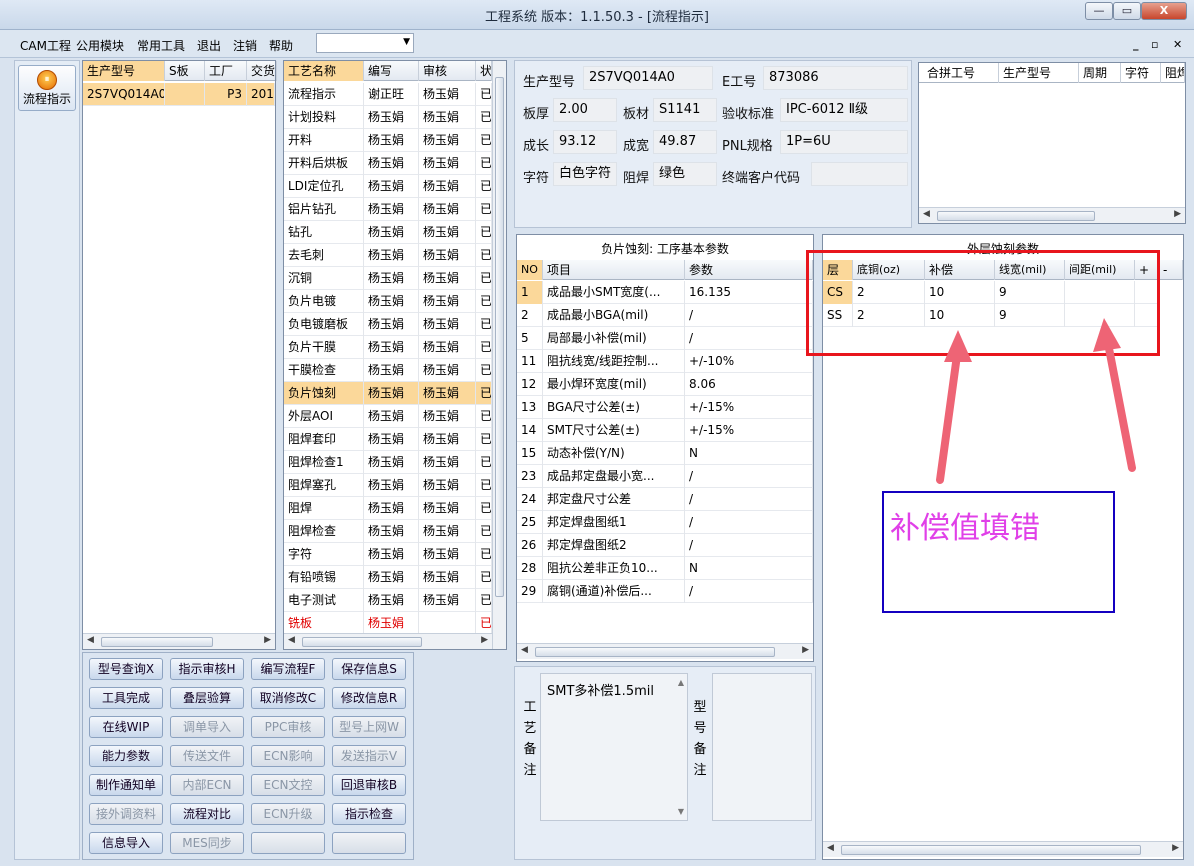 This screenshot has height=866, width=1194. Describe the element at coordinates (388, 347) in the screenshot. I see `table-row: 负片干膜 杨玉娟 杨玉娟已` at that location.